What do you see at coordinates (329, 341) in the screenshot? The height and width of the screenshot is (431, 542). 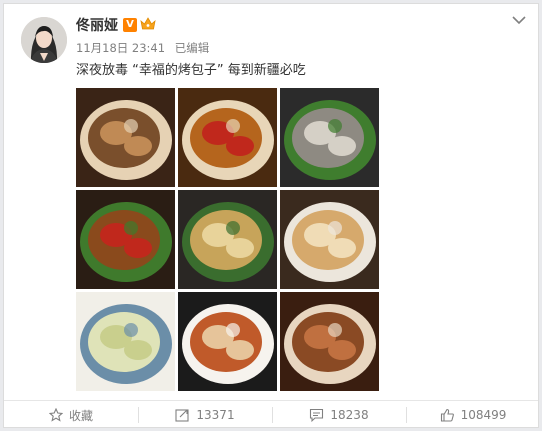 I see `photo-lamb-skewers` at bounding box center [329, 341].